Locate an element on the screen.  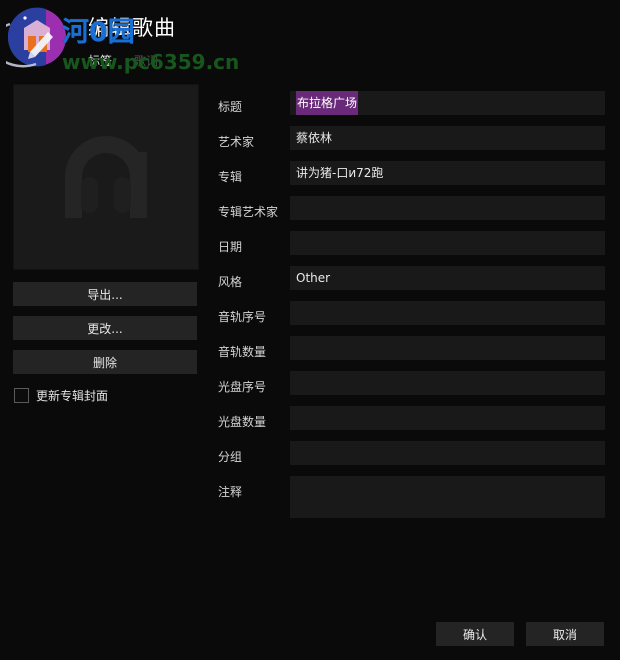
field-label: 专辑艺术家 is located at coordinates (248, 212).